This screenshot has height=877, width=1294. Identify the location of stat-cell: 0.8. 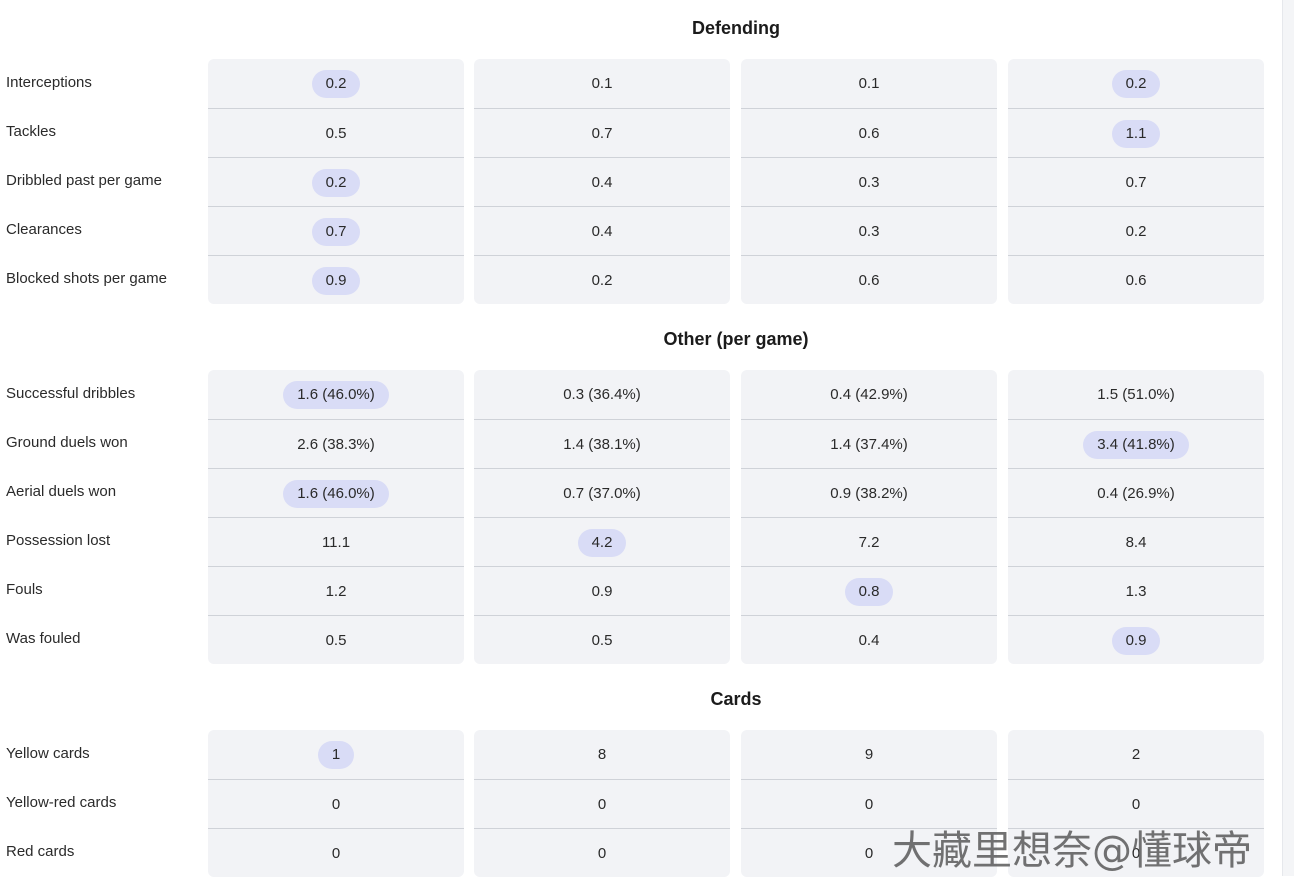
(869, 591).